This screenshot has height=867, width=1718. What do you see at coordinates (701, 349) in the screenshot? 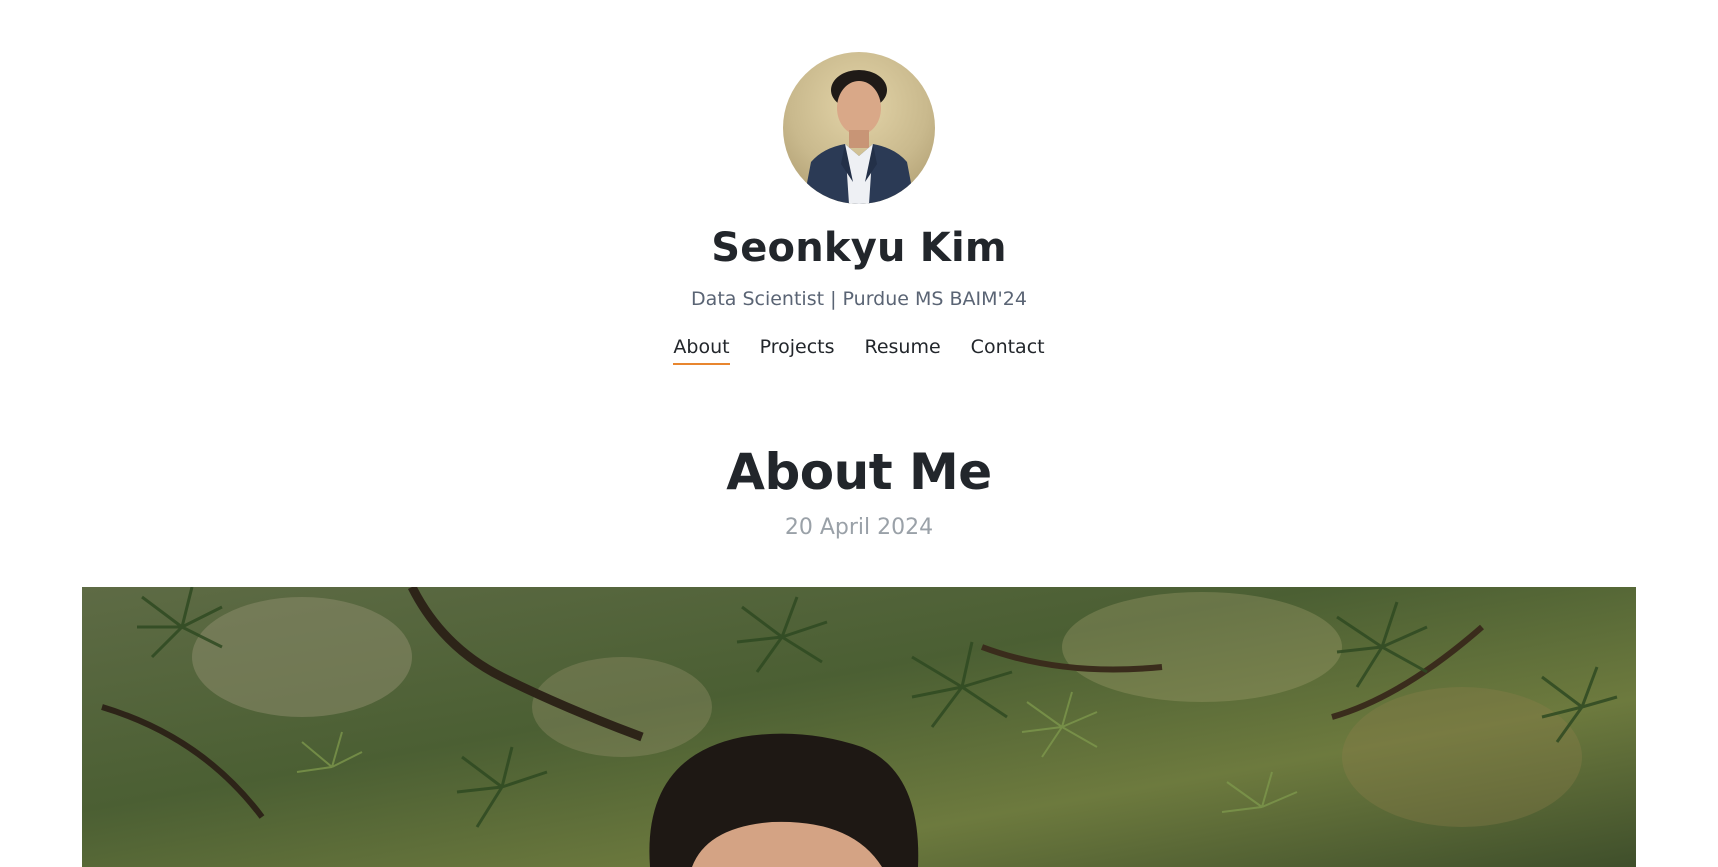
I see `nav-item-about: About` at bounding box center [701, 349].